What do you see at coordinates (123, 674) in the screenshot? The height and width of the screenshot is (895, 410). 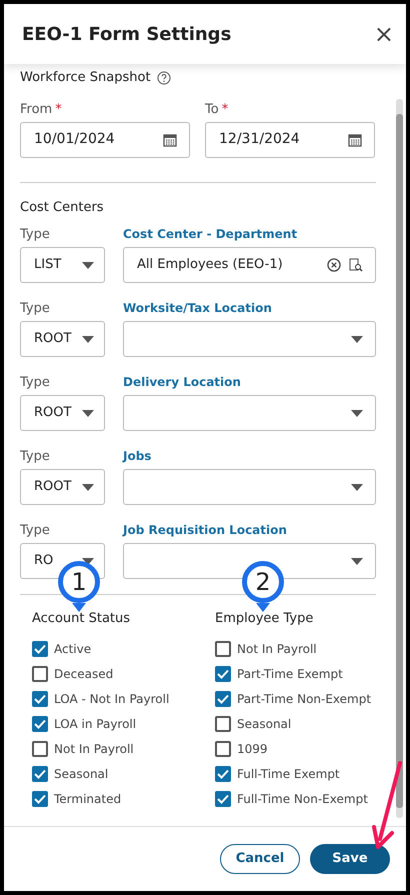 I see `checkbox-row: Deceased` at bounding box center [123, 674].